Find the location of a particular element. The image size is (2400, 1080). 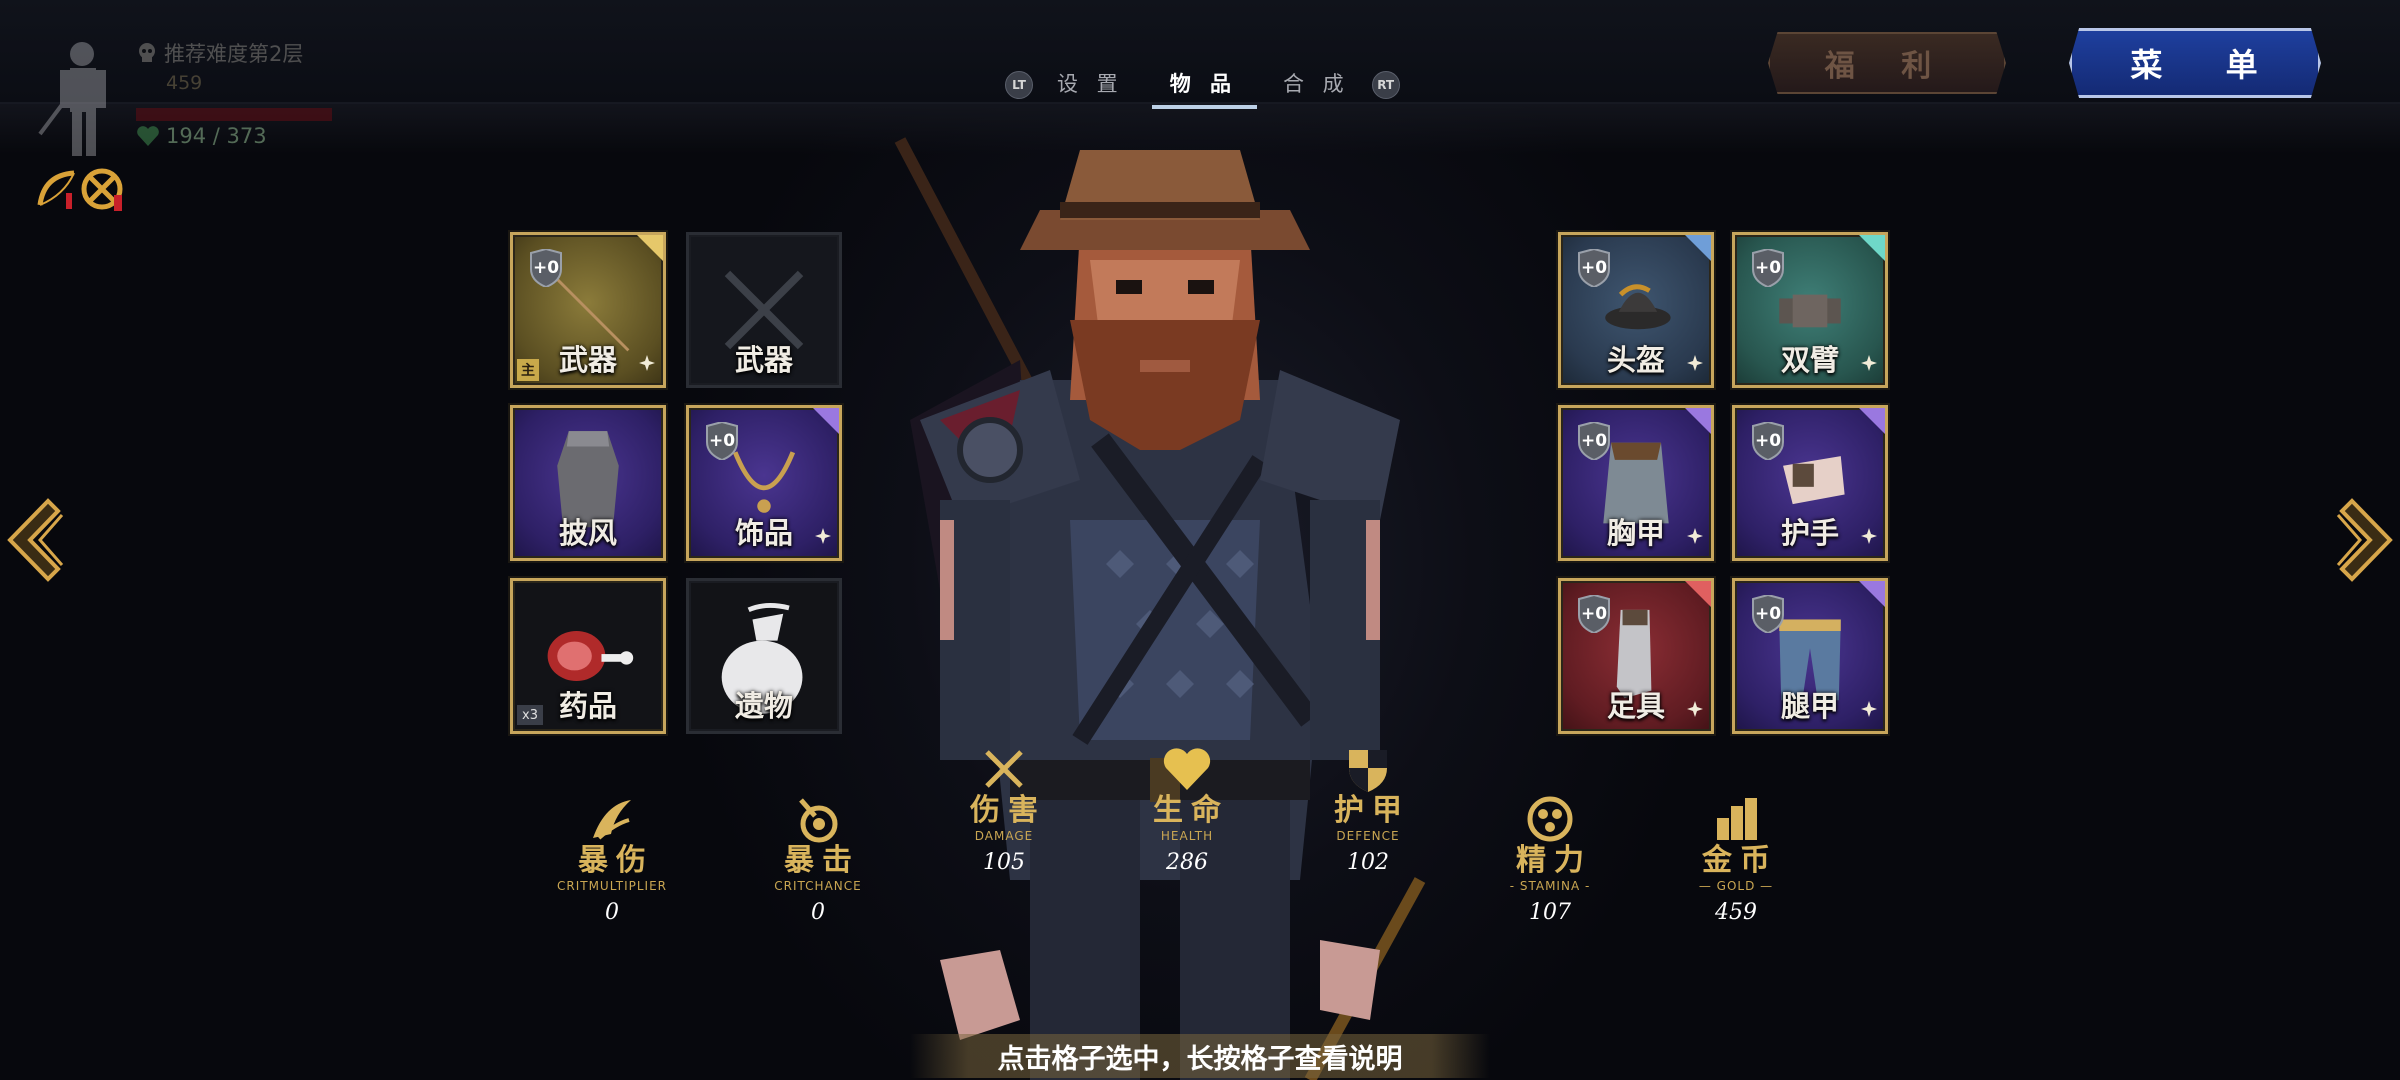

slot-relic: 遗物 is located at coordinates (764, 656).